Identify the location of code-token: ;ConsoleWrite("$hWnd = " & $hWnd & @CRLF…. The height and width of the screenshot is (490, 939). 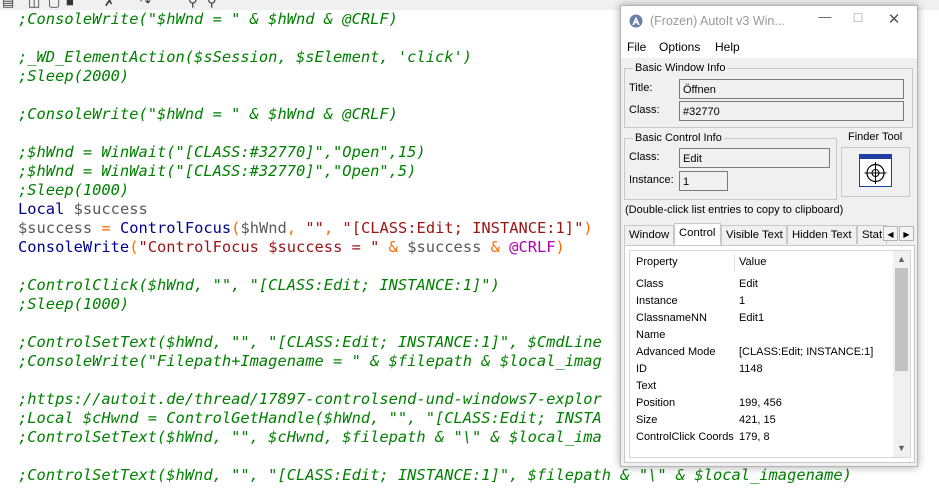
(208, 19).